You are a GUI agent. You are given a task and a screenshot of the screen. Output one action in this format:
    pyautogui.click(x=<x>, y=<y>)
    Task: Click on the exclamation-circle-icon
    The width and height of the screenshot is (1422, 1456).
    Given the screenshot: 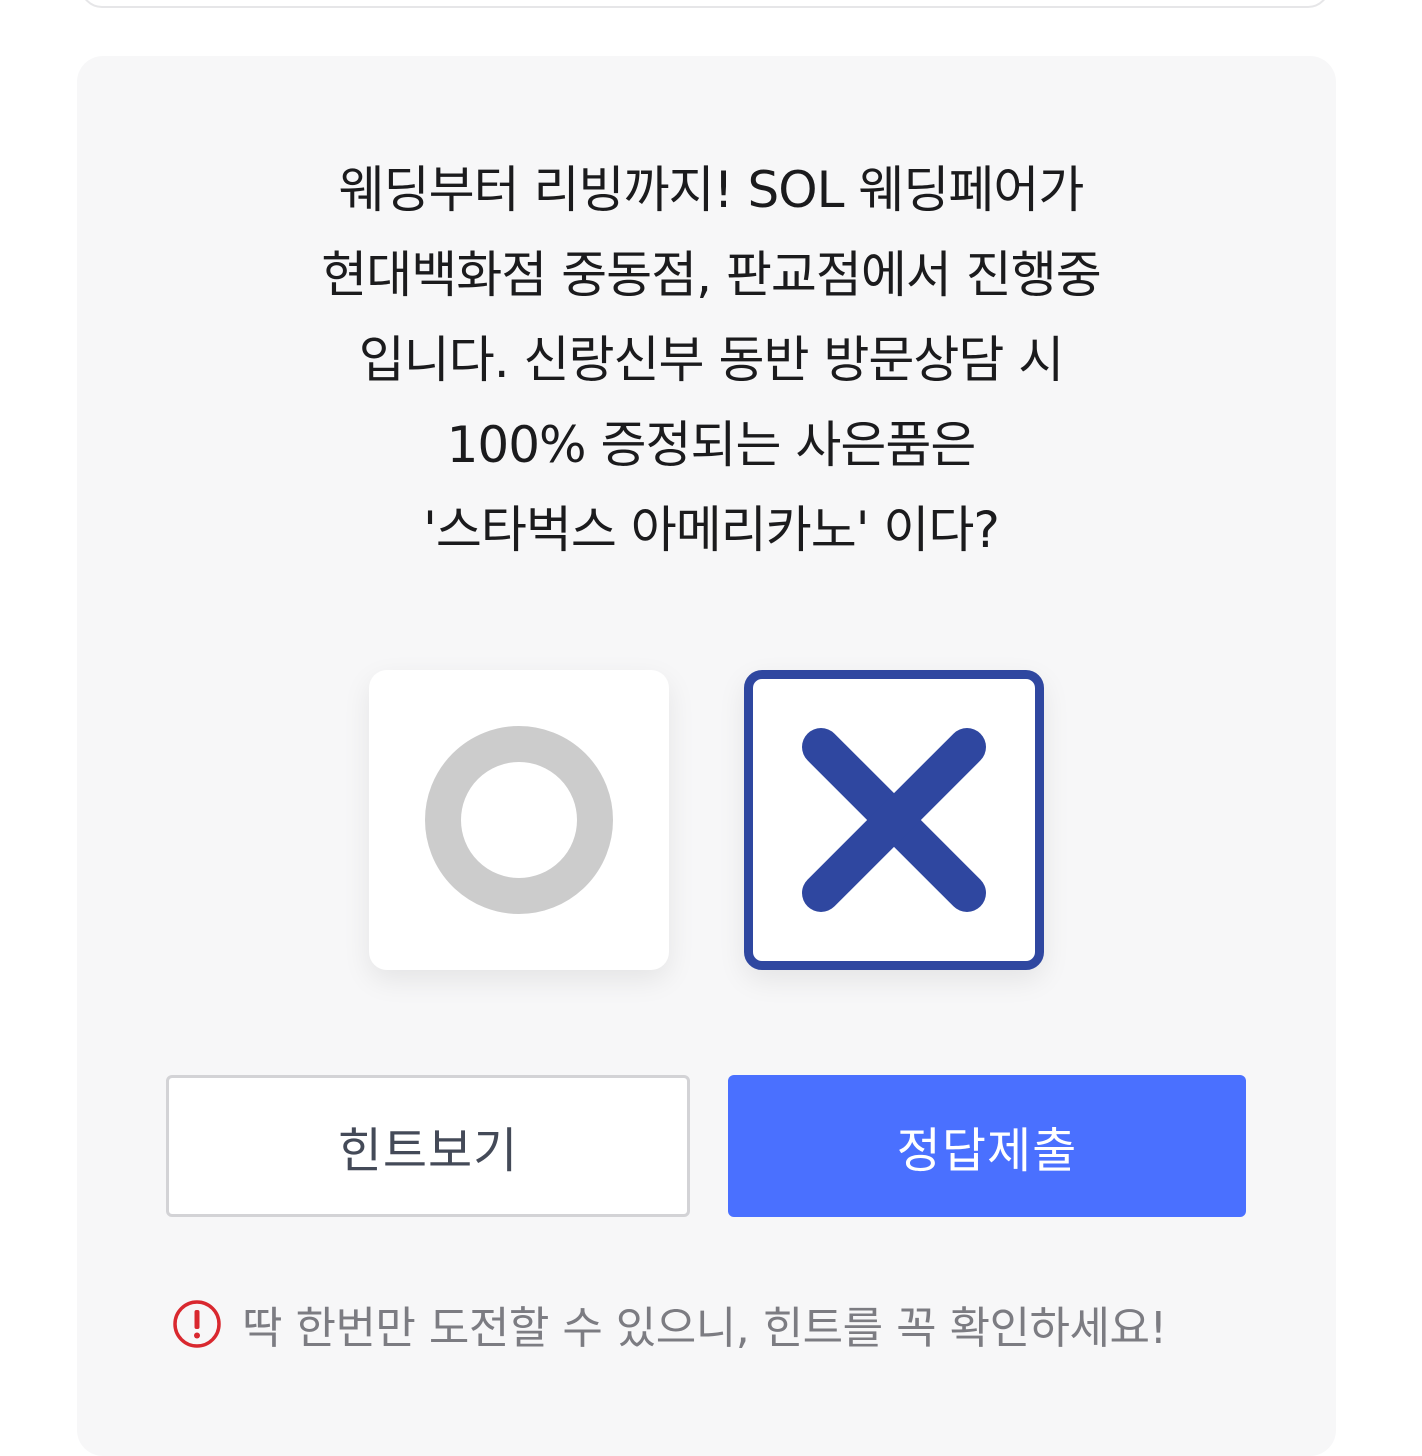 What is the action you would take?
    pyautogui.click(x=197, y=1324)
    